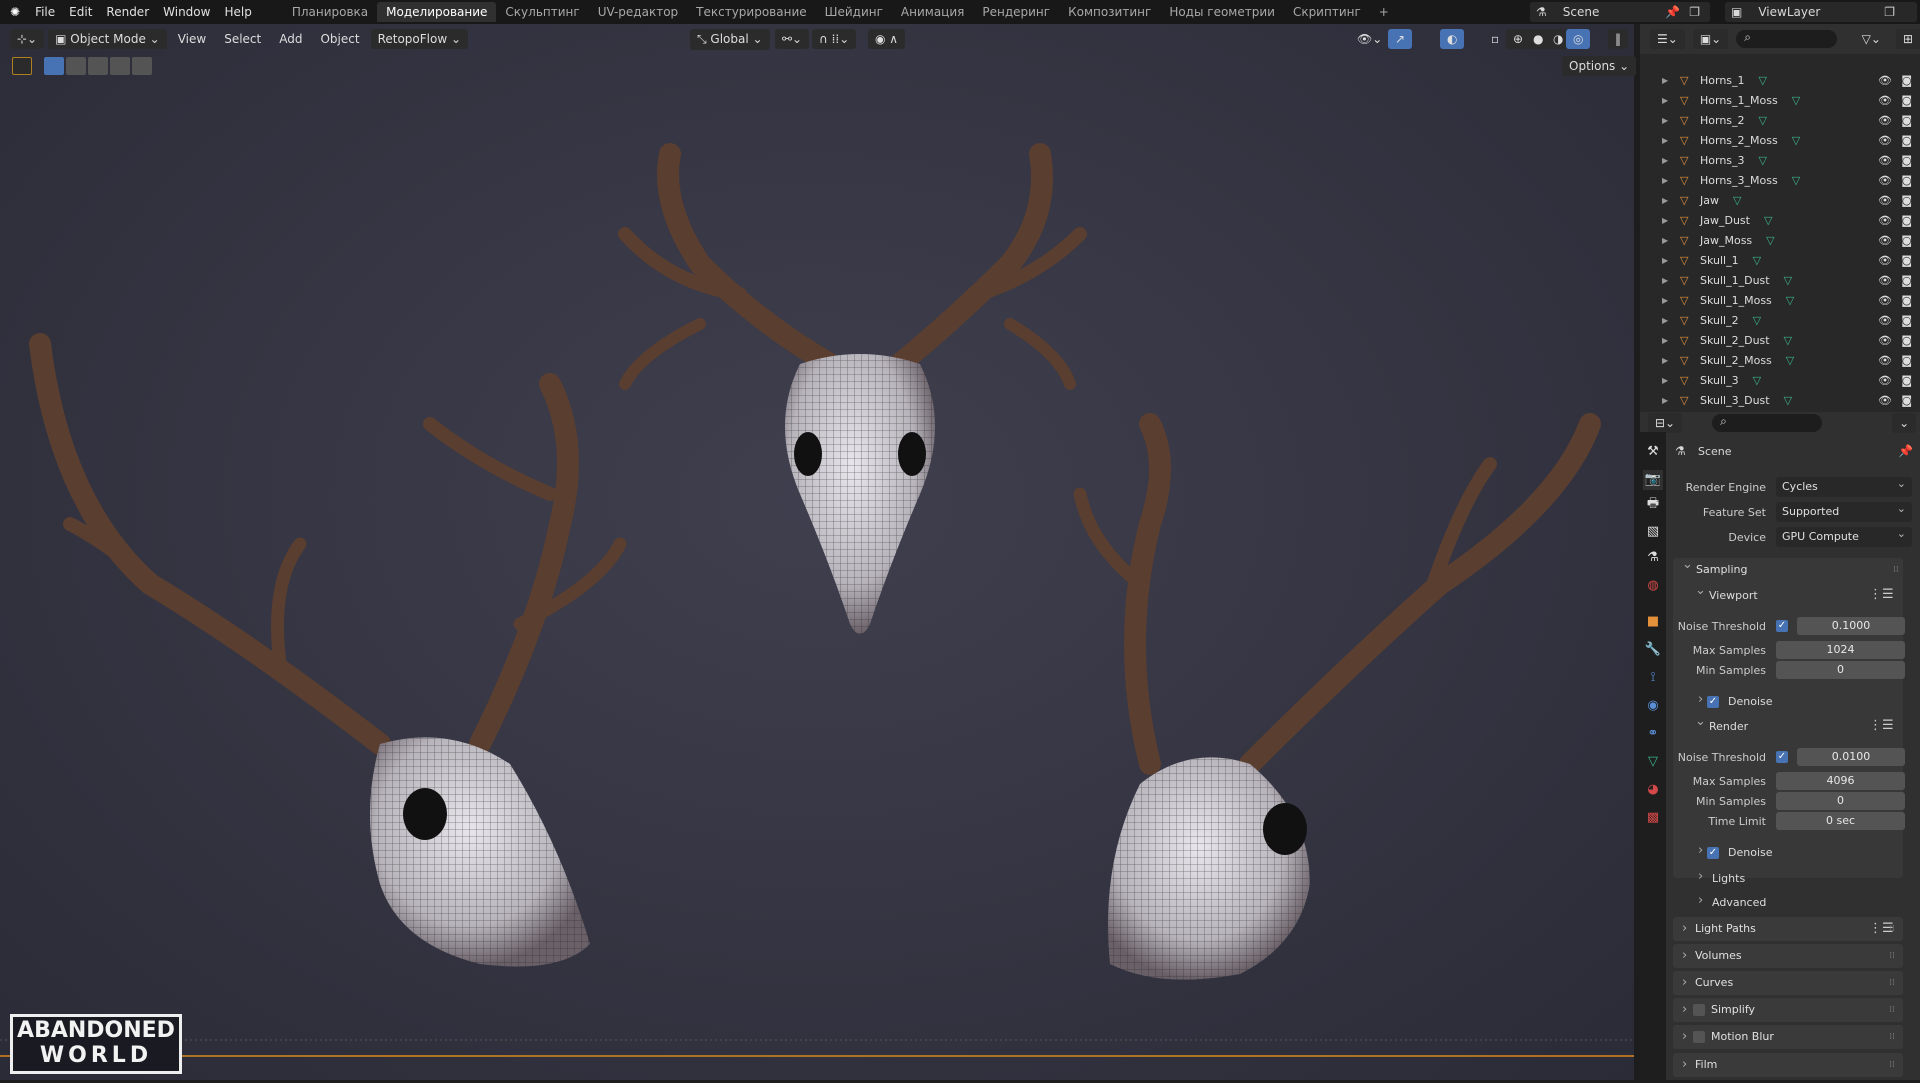 Image resolution: width=1920 pixels, height=1083 pixels. Describe the element at coordinates (290, 39) in the screenshot. I see `menu-add: Add` at that location.